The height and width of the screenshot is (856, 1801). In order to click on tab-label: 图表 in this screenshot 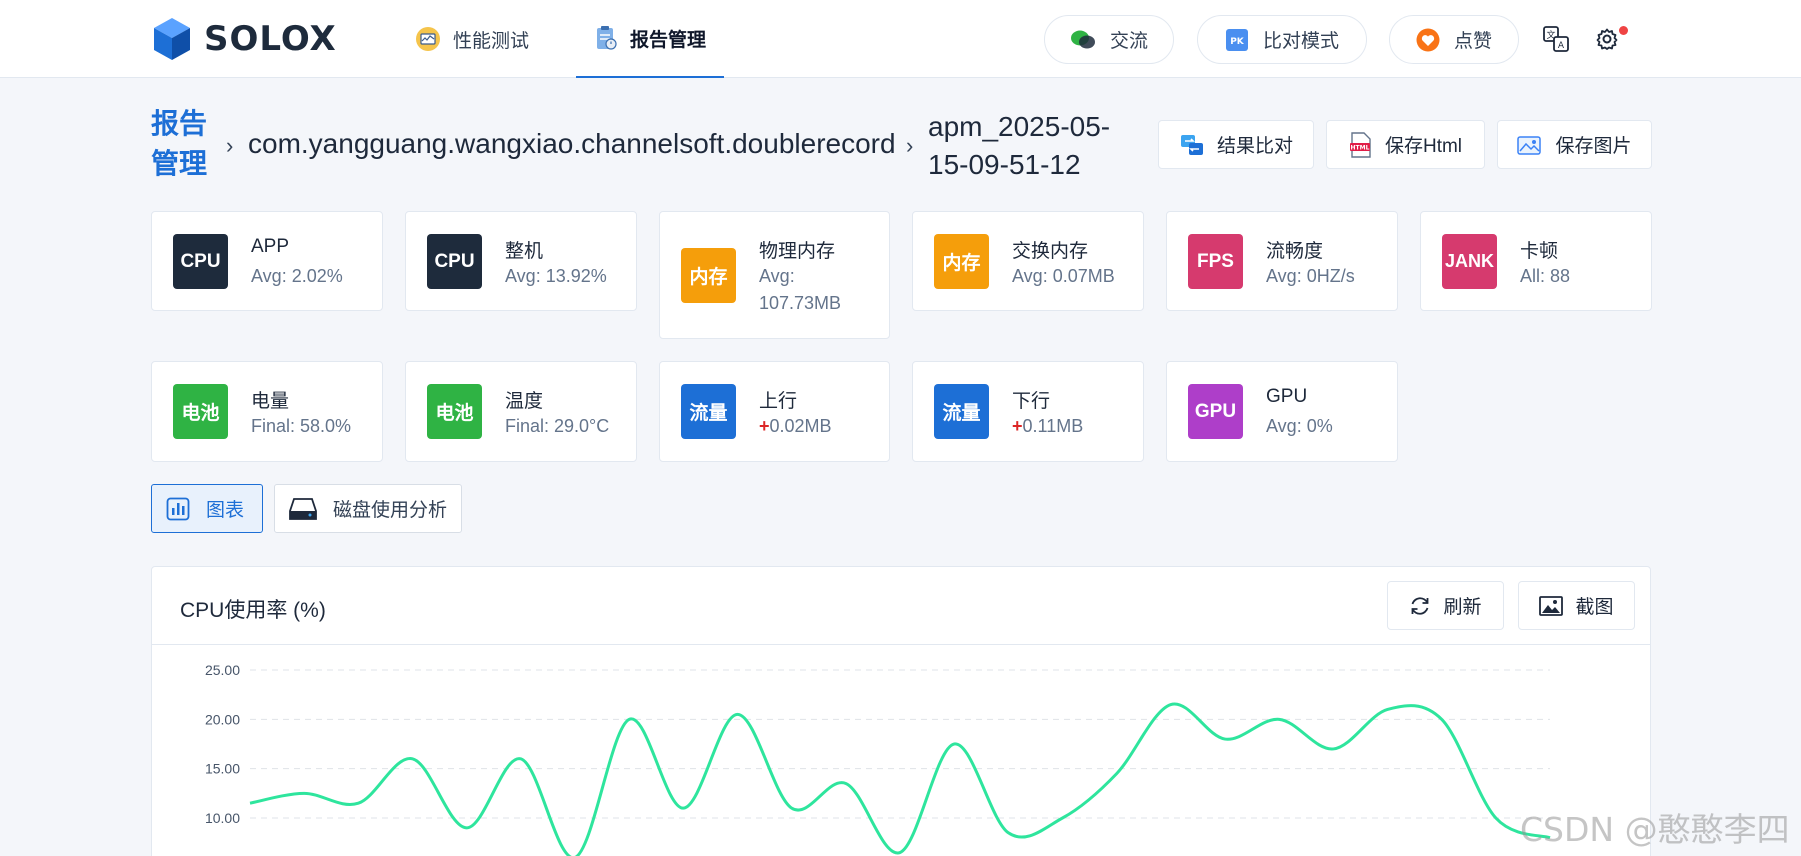, I will do `click(225, 510)`.